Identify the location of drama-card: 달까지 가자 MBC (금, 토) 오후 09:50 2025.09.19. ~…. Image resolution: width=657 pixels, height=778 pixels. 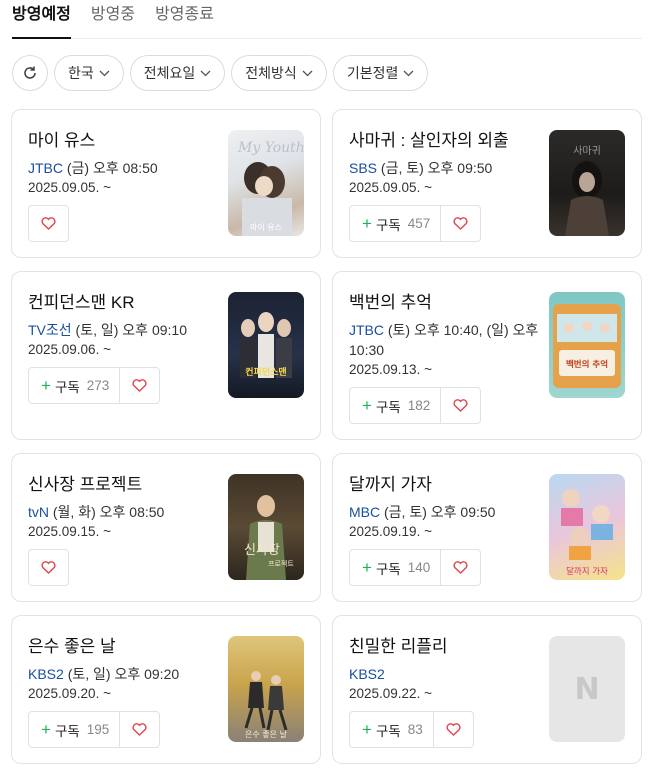
(487, 527).